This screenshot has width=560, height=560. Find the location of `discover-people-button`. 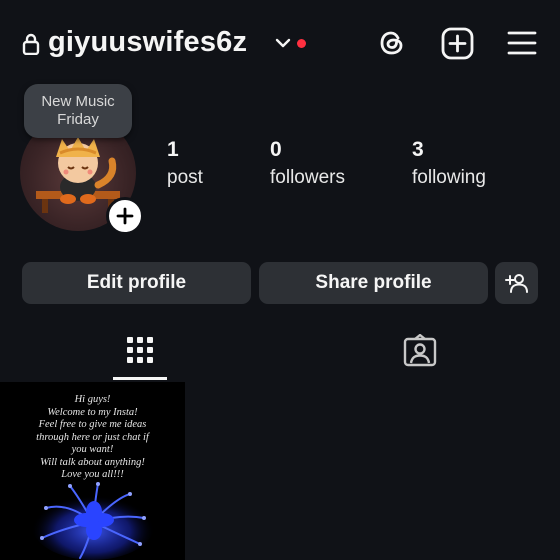

discover-people-button is located at coordinates (516, 283).